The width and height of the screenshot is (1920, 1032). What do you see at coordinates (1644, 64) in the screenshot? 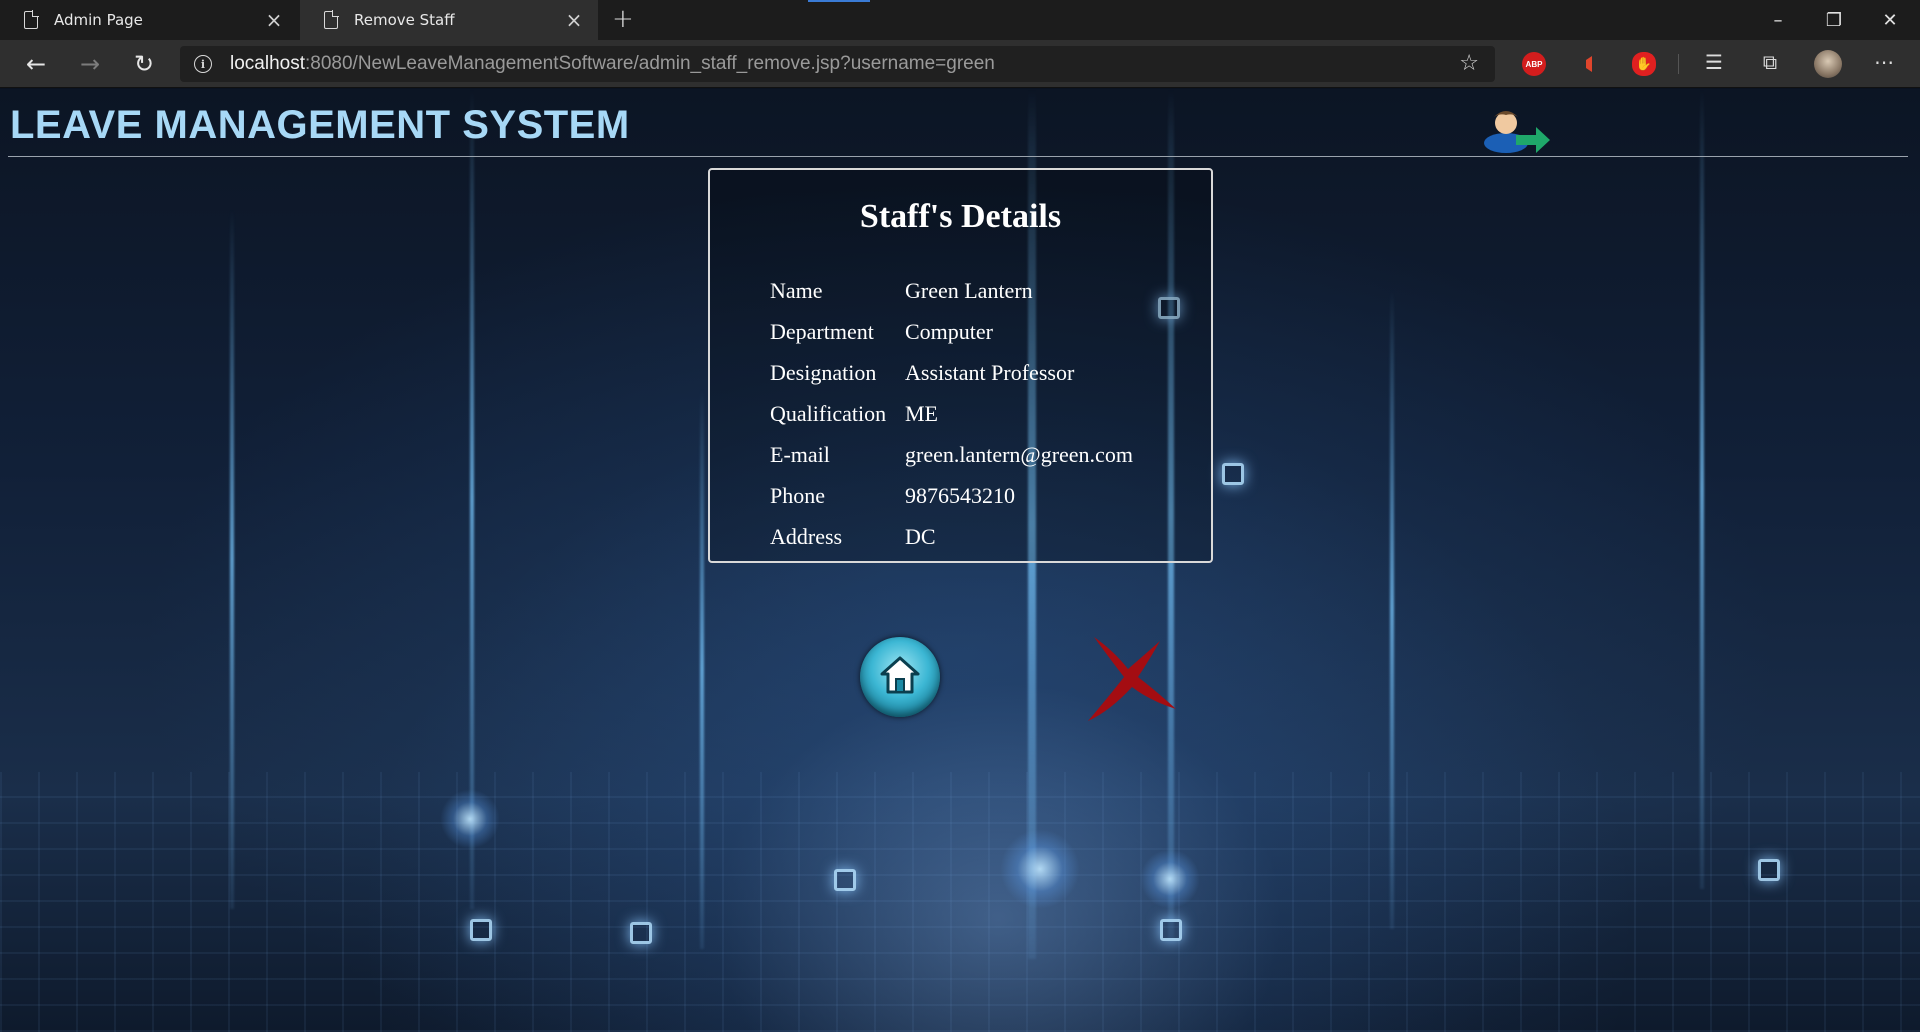
I see `red-hand-icon: ✋` at bounding box center [1644, 64].